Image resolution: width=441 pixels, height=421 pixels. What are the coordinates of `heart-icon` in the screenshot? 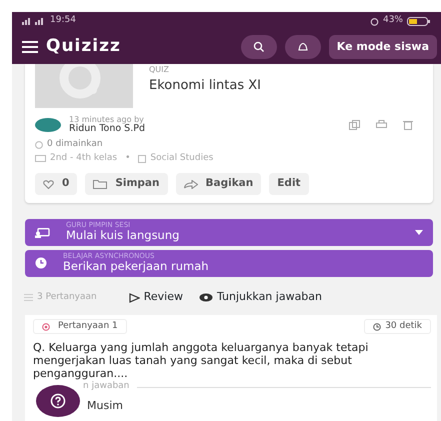 It's located at (48, 184).